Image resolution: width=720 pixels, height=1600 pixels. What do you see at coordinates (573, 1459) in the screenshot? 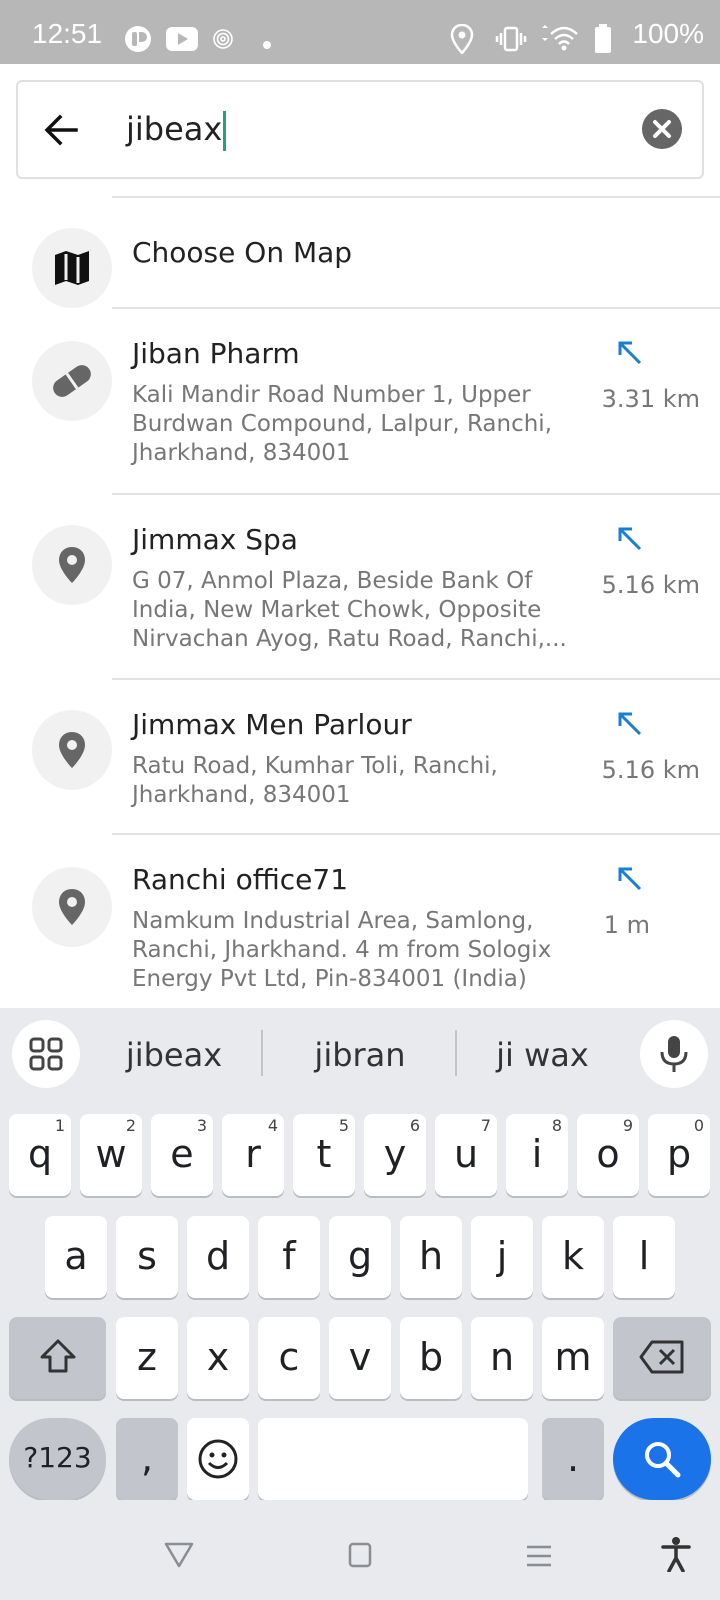
I see `period-key: .` at bounding box center [573, 1459].